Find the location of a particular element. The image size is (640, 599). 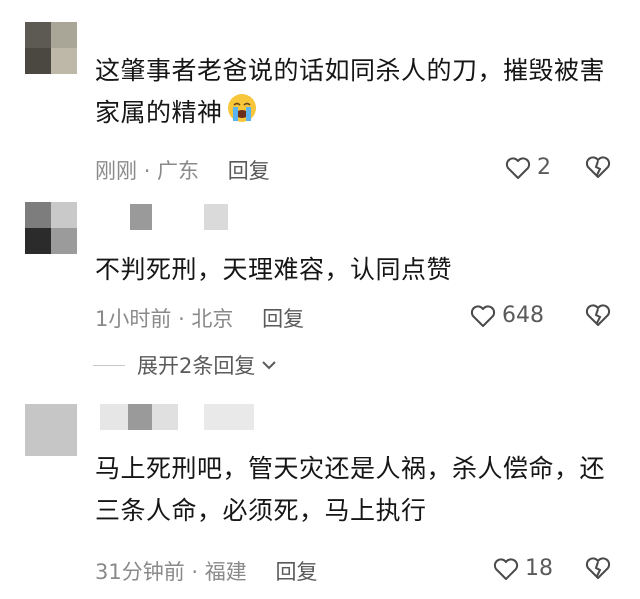

comment-text: 马上死刑吧，管天灾还是人祸，杀人偿命，还三条人命，必须死，马上执行 is located at coordinates (355, 490).